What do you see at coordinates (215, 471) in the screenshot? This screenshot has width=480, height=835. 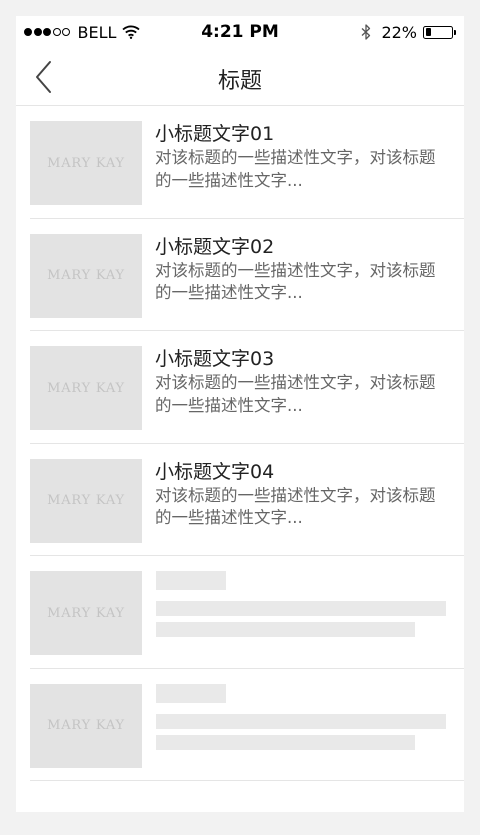 I see `item-title: 小标题文字04` at bounding box center [215, 471].